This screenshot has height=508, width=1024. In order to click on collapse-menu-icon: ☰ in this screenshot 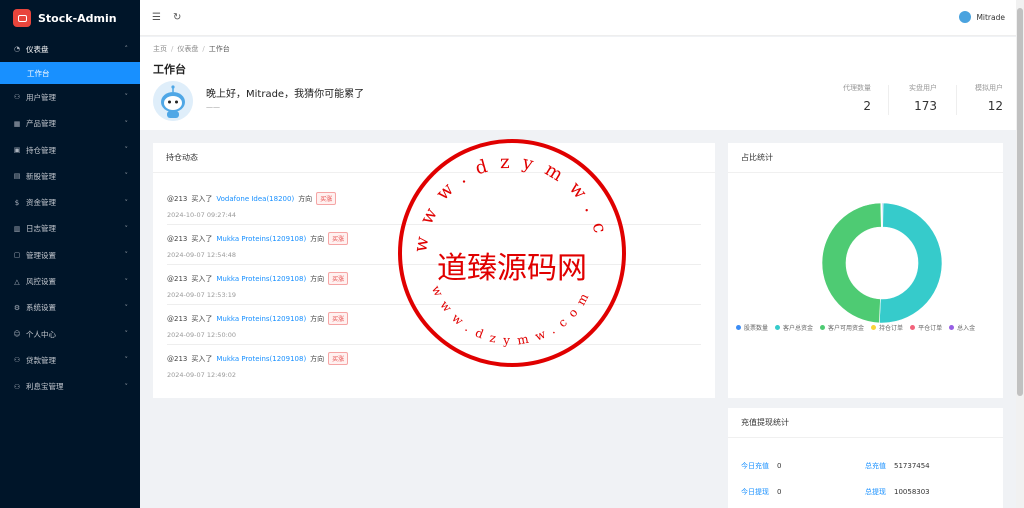, I will do `click(156, 17)`.